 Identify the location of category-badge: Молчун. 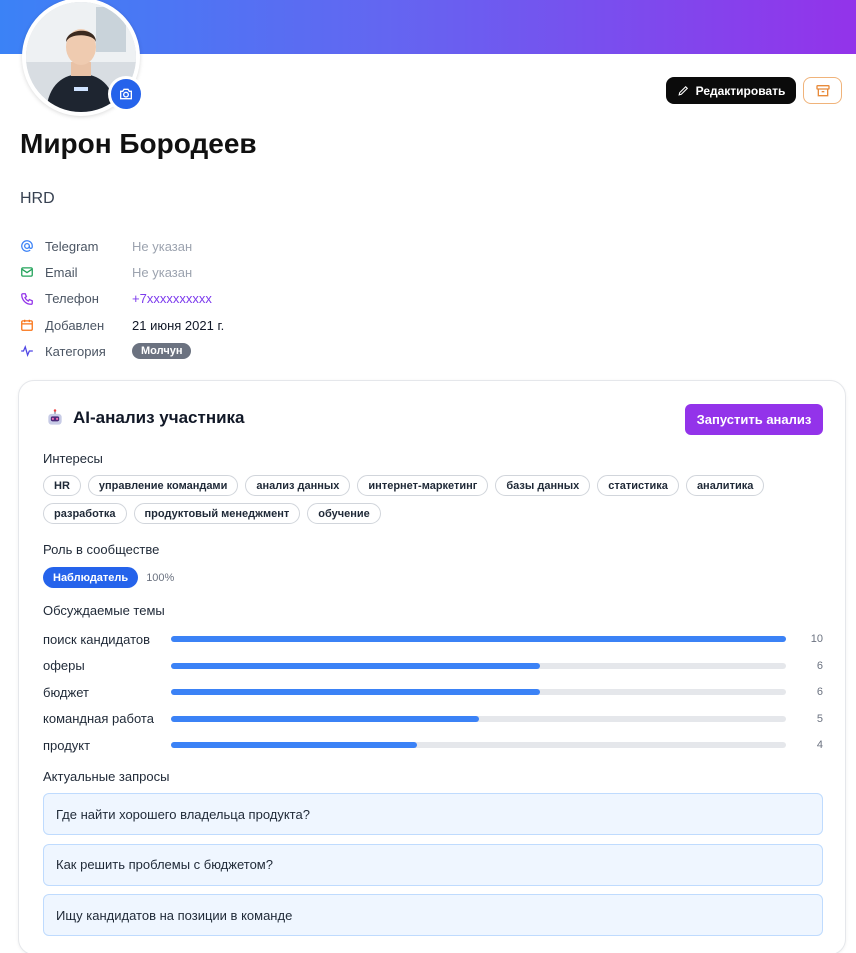
(162, 351).